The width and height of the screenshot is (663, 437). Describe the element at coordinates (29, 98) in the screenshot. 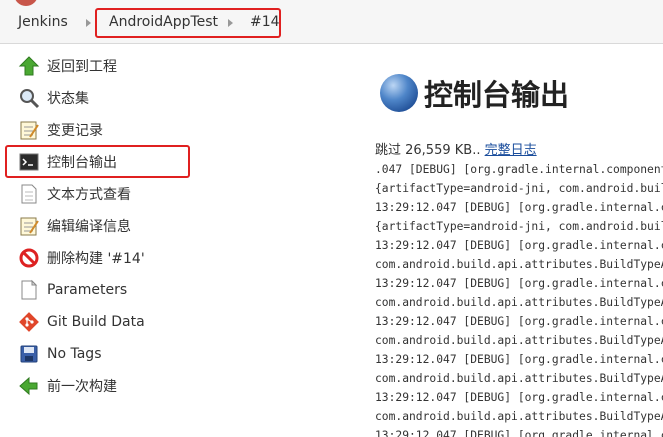

I see `magnifier-icon` at that location.